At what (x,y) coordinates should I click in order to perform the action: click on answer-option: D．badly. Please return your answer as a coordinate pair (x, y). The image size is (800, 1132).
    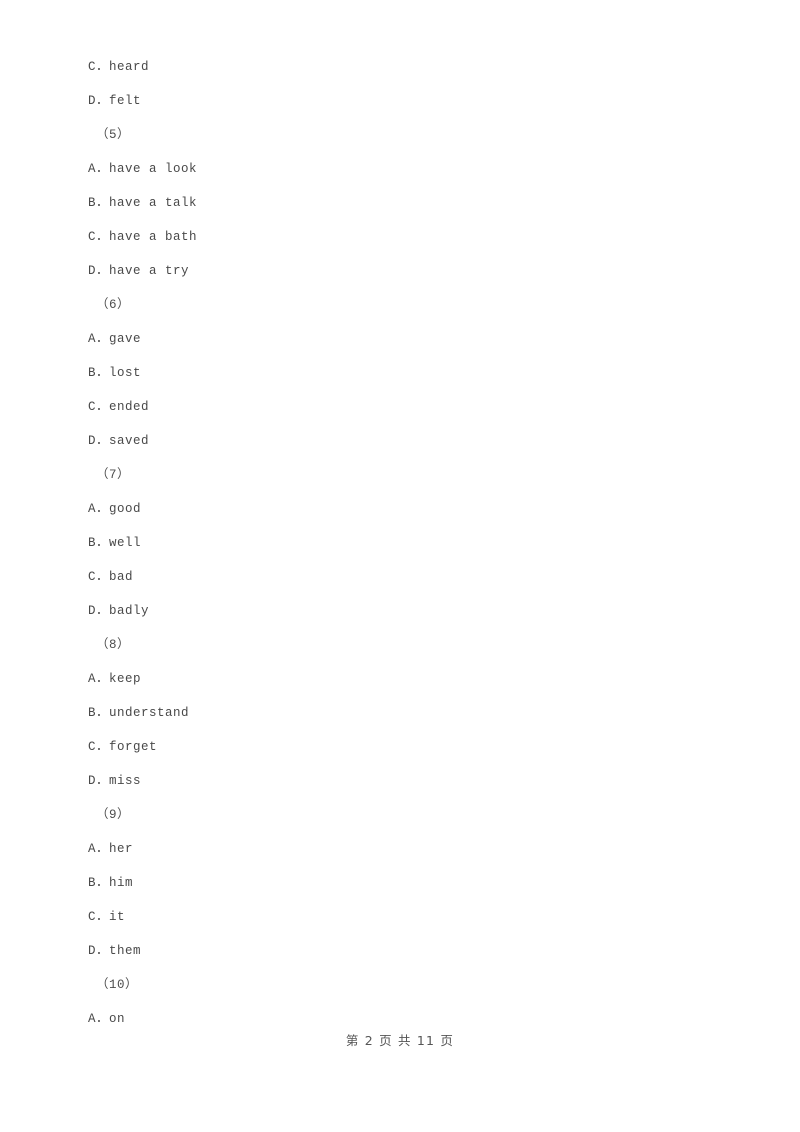
    Looking at the image, I should click on (119, 611).